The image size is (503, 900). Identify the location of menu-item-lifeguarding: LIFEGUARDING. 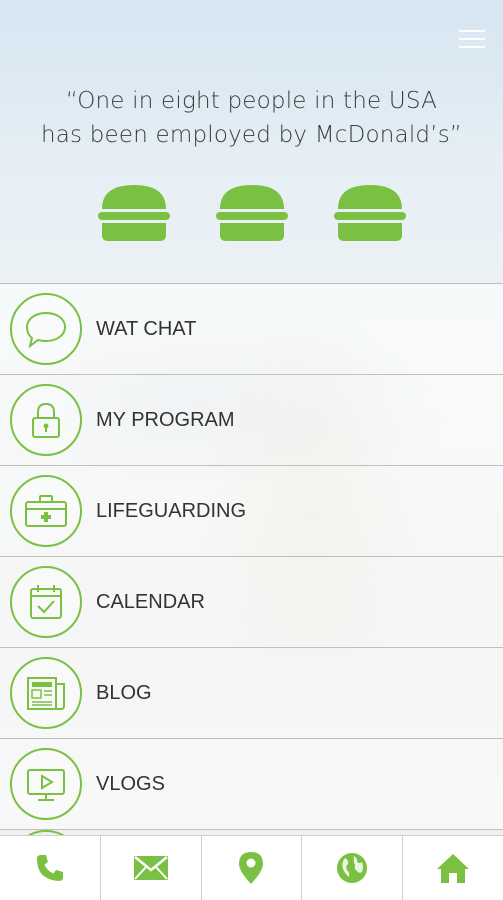
(251, 511).